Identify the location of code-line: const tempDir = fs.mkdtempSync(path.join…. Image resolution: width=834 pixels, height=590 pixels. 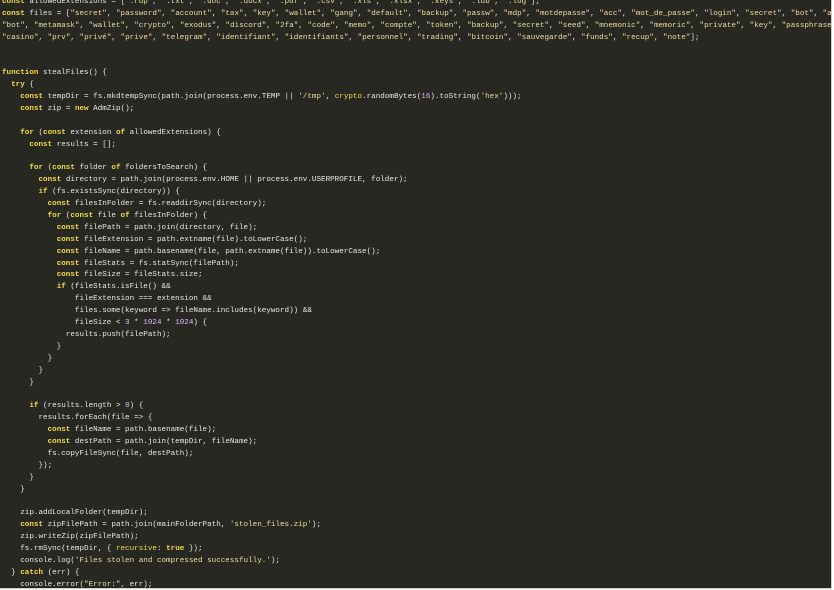
(271, 97).